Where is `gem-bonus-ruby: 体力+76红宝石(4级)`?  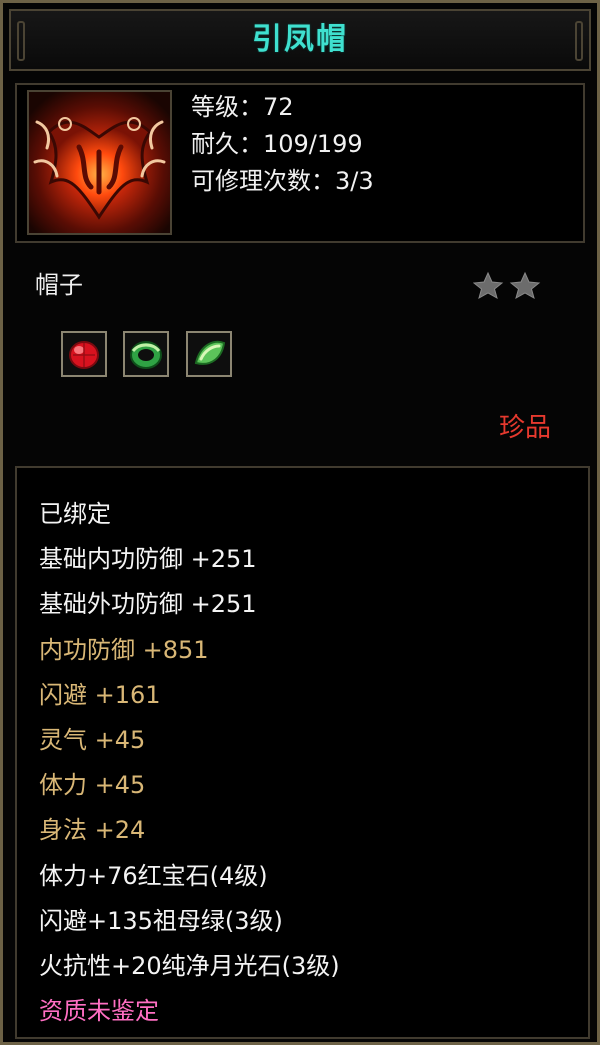
gem-bonus-ruby: 体力+76红宝石(4级) is located at coordinates (153, 875).